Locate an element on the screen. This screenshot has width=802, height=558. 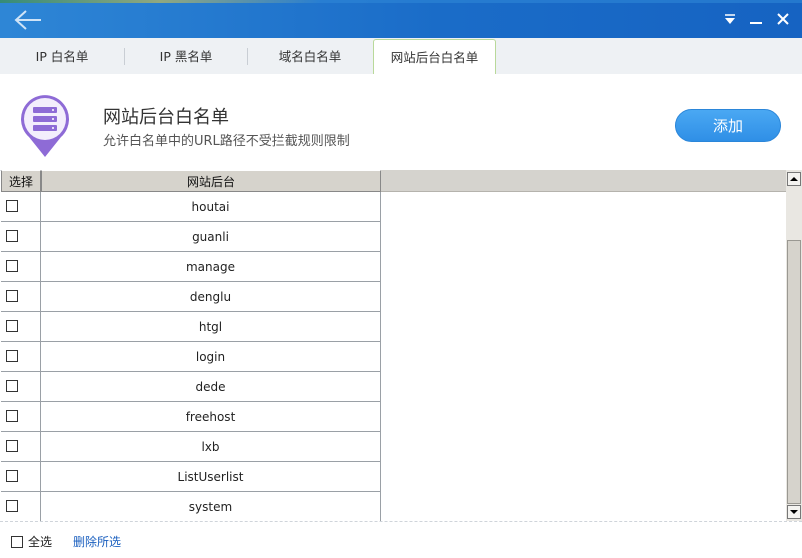
arrow-down-icon is located at coordinates (794, 512).